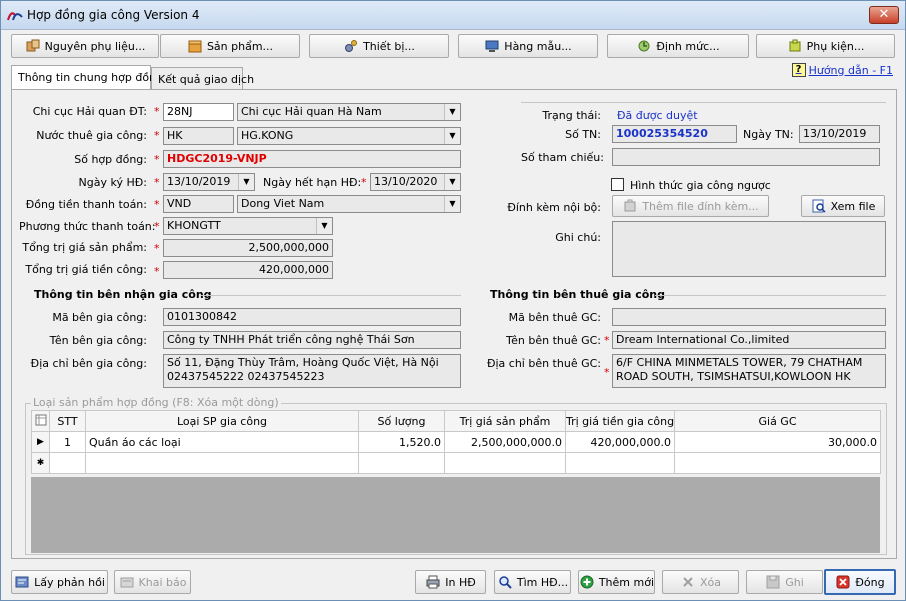 Image resolution: width=906 pixels, height=601 pixels. What do you see at coordinates (67, 442) in the screenshot?
I see `cell-stt: 1` at bounding box center [67, 442].